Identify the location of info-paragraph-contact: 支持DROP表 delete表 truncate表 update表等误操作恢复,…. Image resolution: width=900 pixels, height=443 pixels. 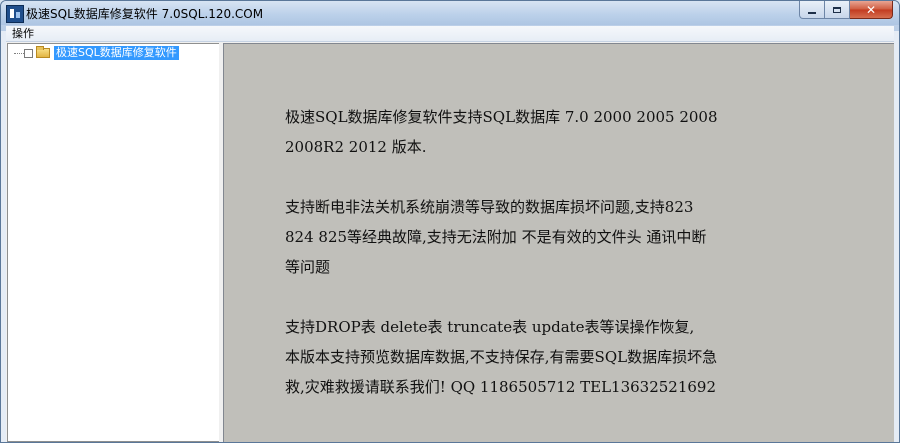
(525, 357).